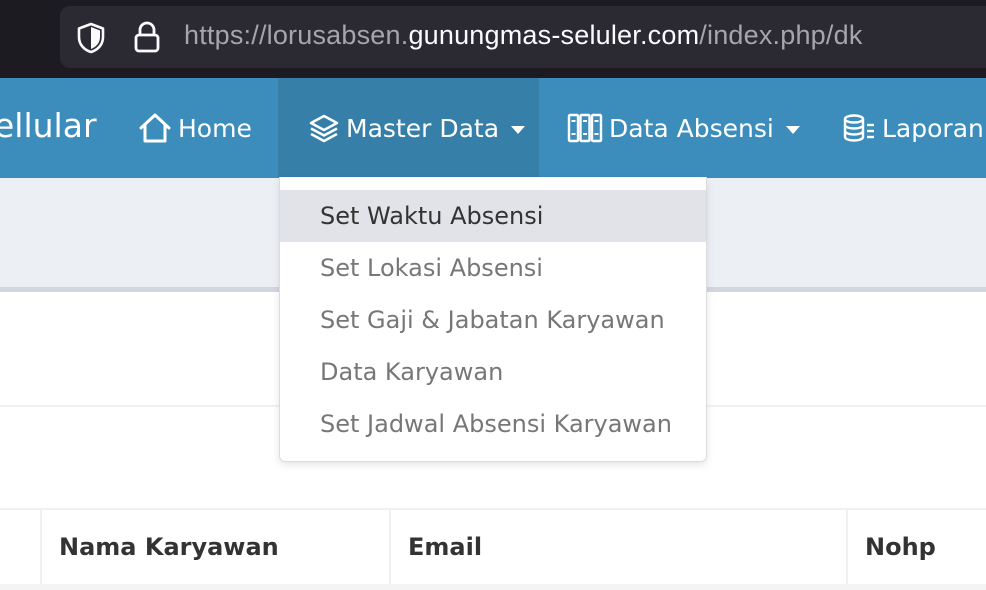  What do you see at coordinates (493, 424) in the screenshot?
I see `menu-item-set-jadwal-absensi: Set Jadwal Absensi Karyawan` at bounding box center [493, 424].